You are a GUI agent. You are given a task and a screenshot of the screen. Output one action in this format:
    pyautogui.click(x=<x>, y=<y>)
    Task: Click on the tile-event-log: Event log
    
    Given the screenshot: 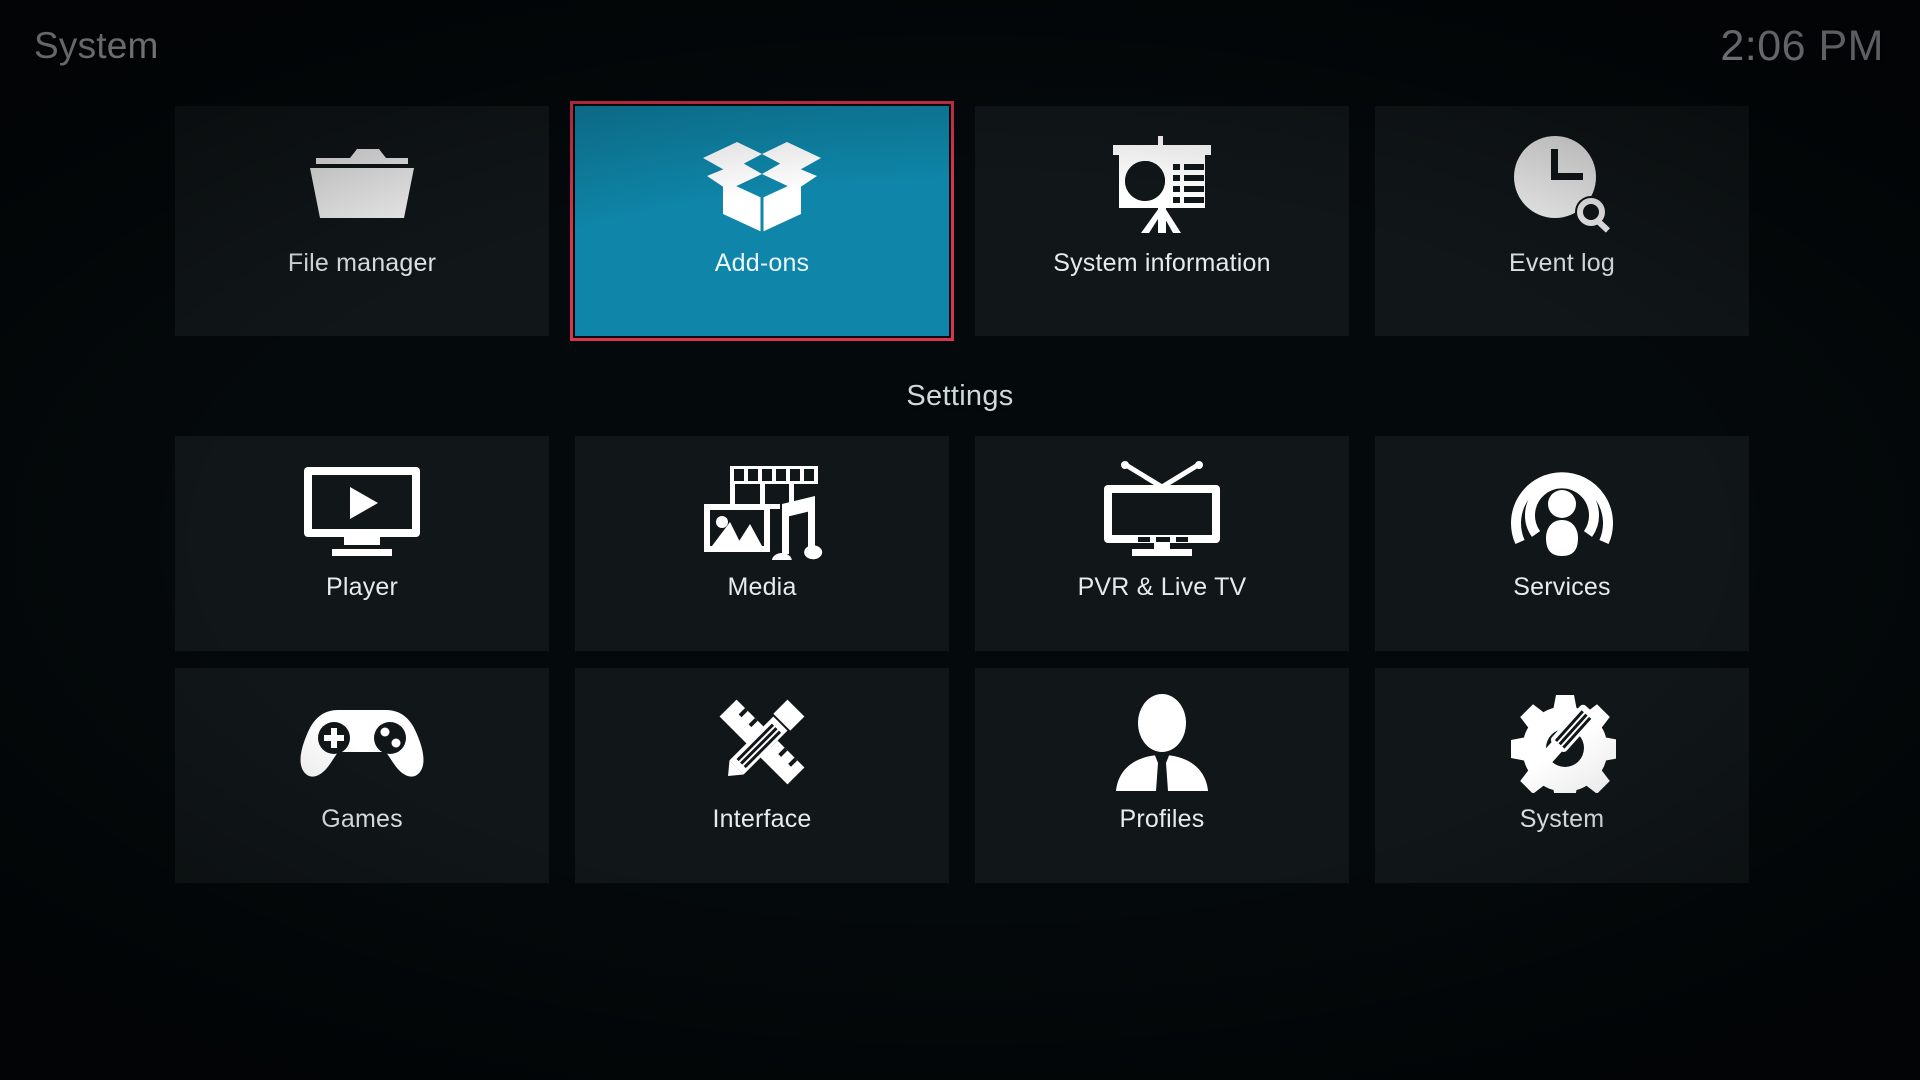 What is the action you would take?
    pyautogui.click(x=1562, y=221)
    